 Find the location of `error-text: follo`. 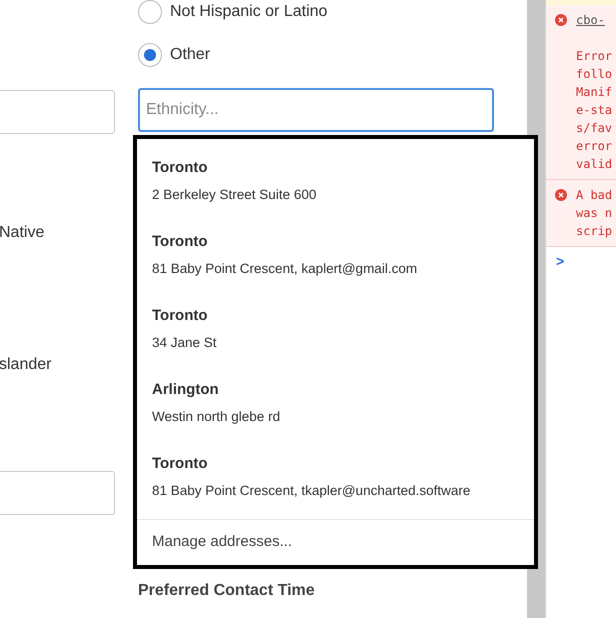

error-text: follo is located at coordinates (595, 74).